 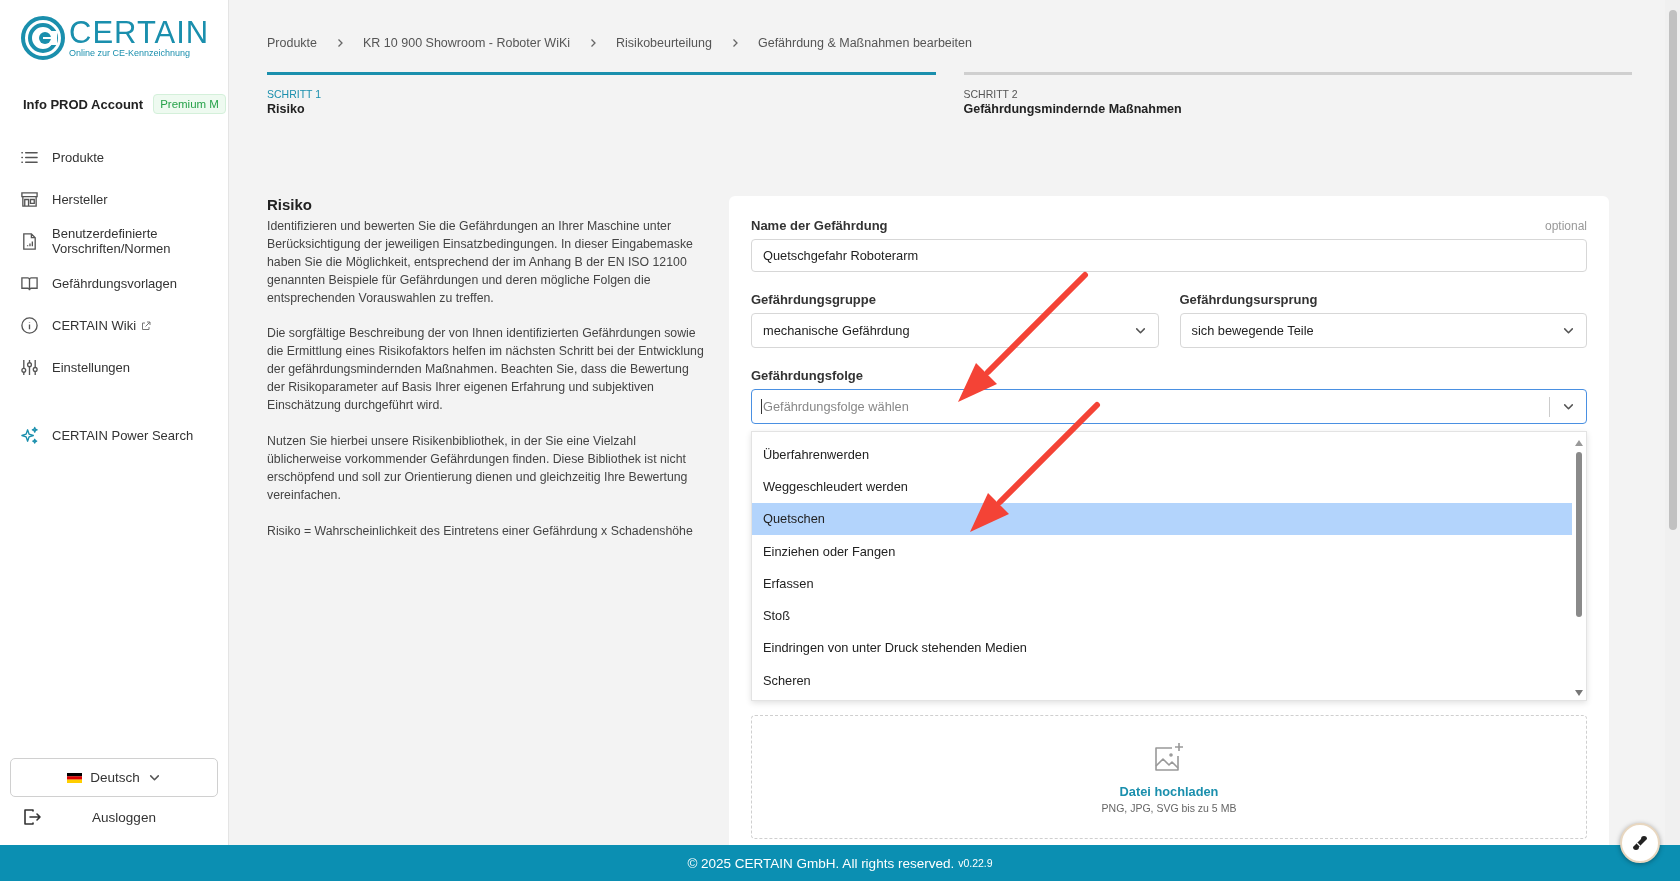 I want to click on field-label: Gefährdungsfolge, so click(x=807, y=375).